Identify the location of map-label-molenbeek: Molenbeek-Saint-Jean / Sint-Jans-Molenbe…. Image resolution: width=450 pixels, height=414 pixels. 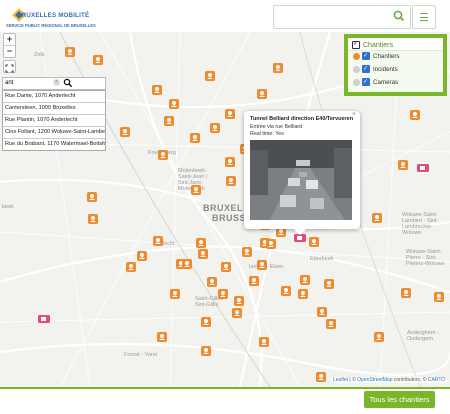
(193, 180).